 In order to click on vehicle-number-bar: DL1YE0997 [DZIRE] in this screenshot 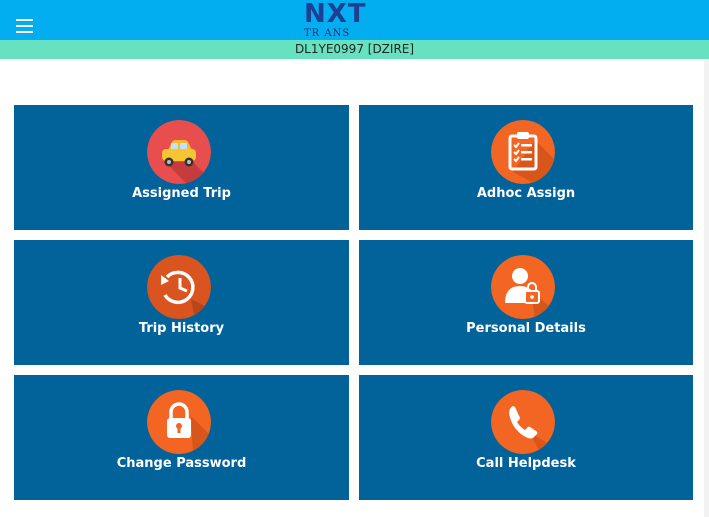, I will do `click(354, 49)`.